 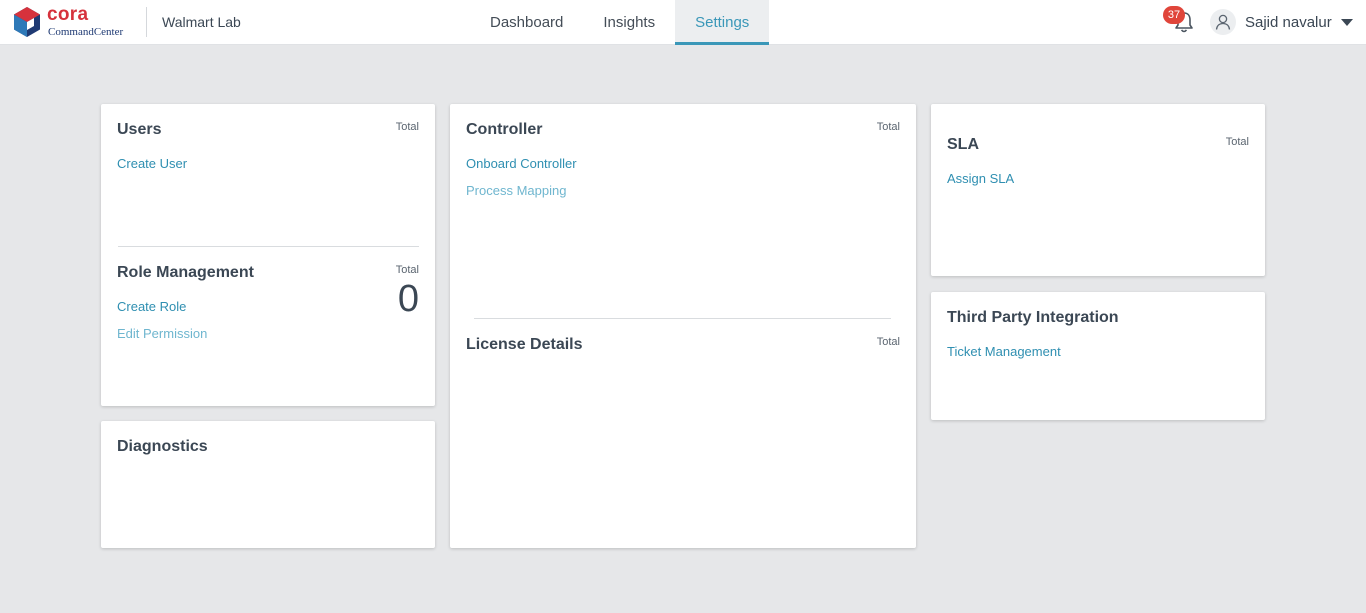 I want to click on edit-permission-link: Edit Permission, so click(x=162, y=333).